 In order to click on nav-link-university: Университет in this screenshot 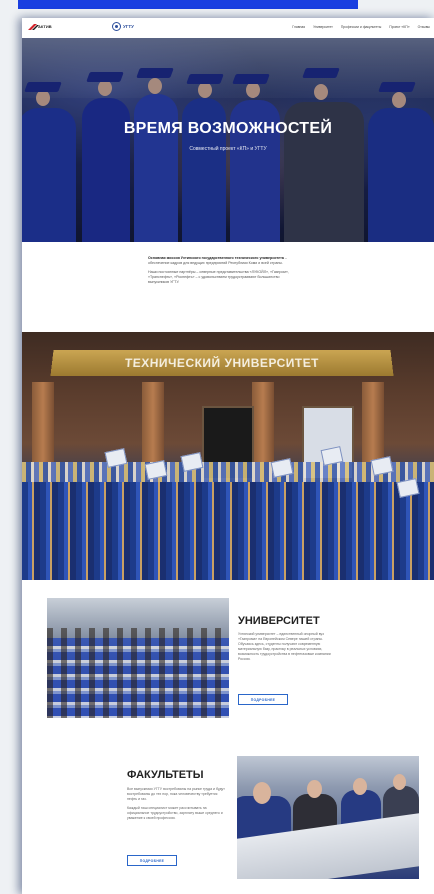, I will do `click(323, 27)`.